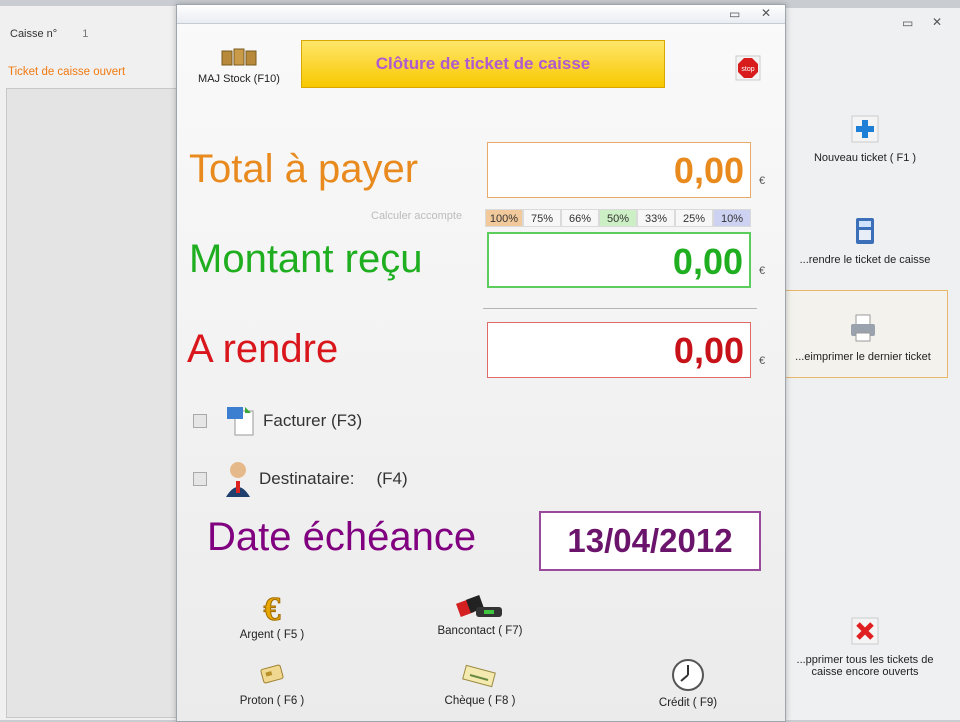 The height and width of the screenshot is (722, 960). I want to click on new-ticket-label: Nouveau ticket ( F1 ), so click(865, 158).